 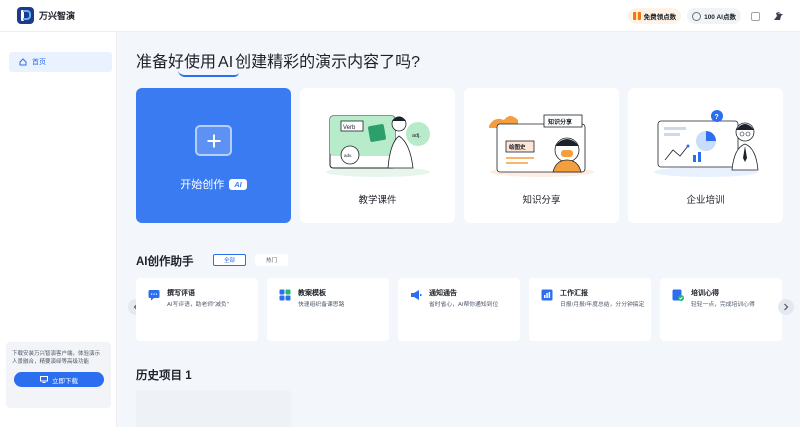 I want to click on free-points-label: 免费领点数, so click(x=660, y=17).